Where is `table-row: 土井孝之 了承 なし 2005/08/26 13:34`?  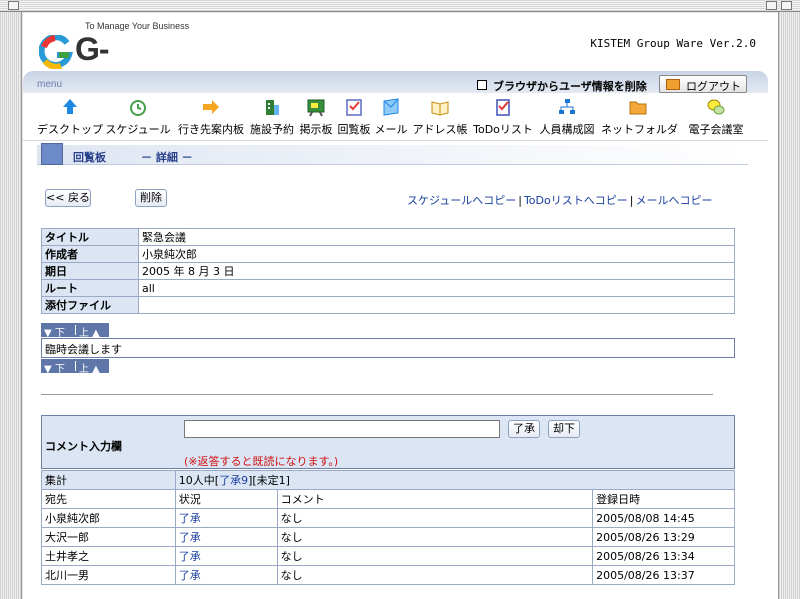
table-row: 土井孝之 了承 なし 2005/08/26 13:34 is located at coordinates (388, 556).